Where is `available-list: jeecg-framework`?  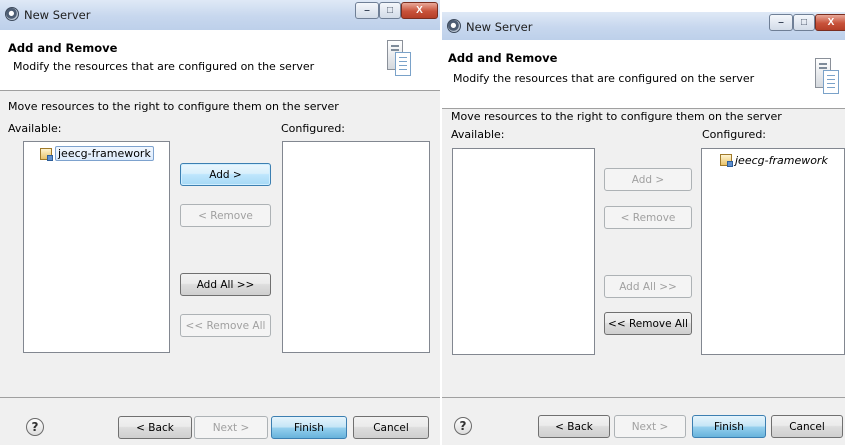 available-list: jeecg-framework is located at coordinates (96, 247).